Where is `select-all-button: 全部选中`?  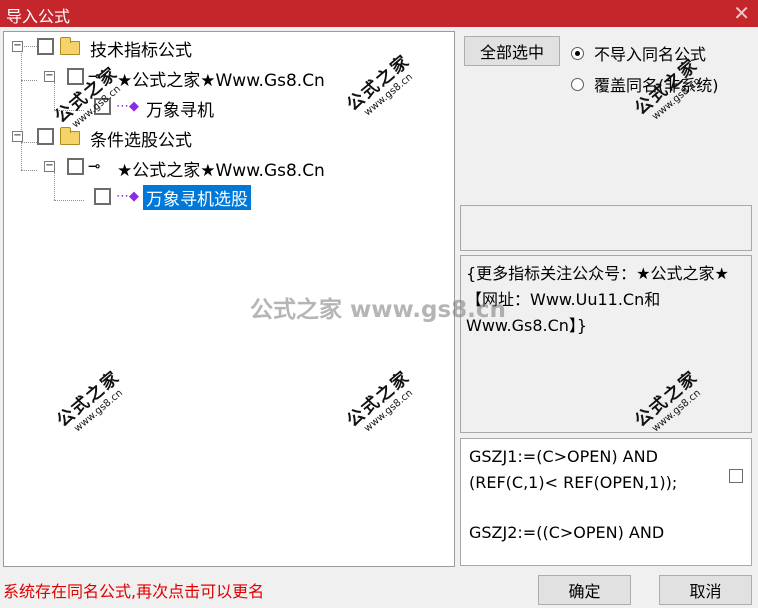
select-all-button: 全部选中 is located at coordinates (512, 51).